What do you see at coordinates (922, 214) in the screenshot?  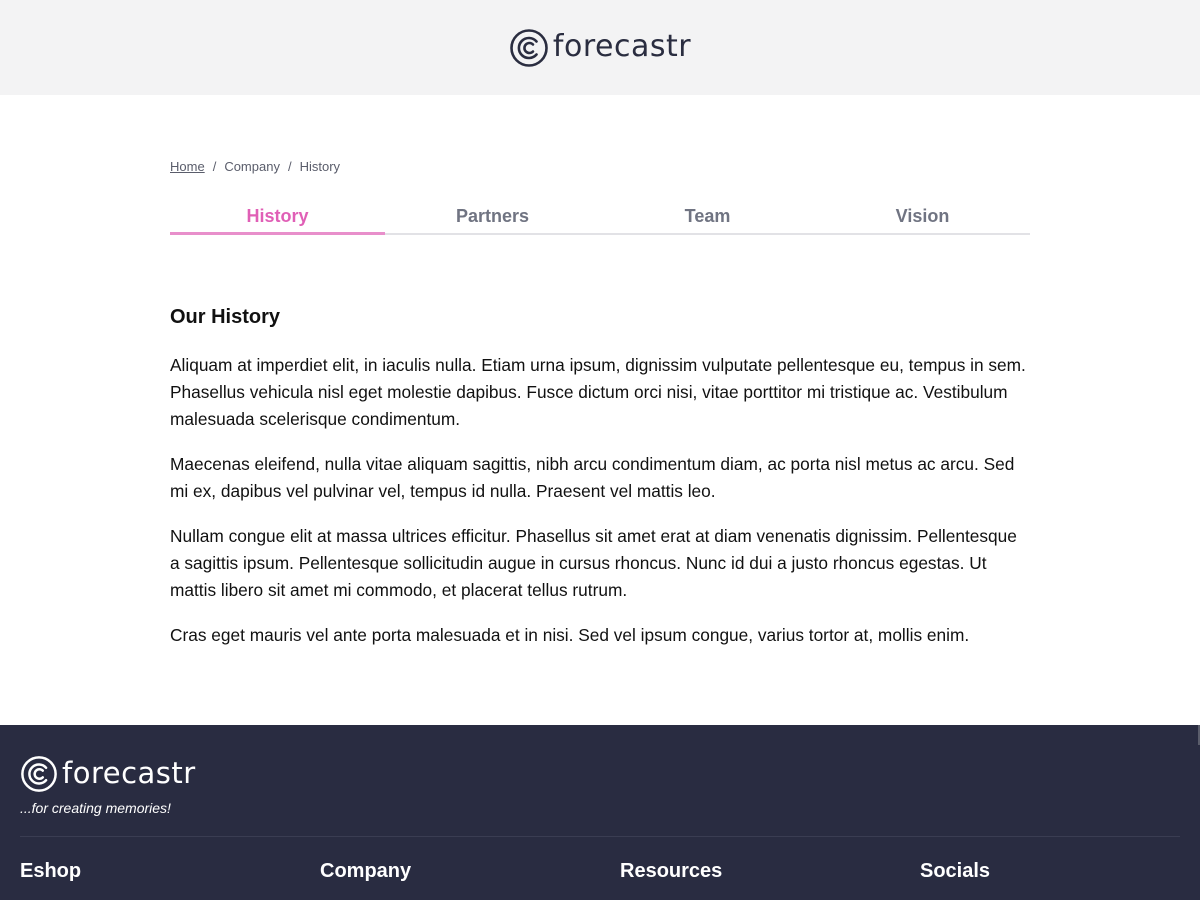 I see `tab-vision: Vision` at bounding box center [922, 214].